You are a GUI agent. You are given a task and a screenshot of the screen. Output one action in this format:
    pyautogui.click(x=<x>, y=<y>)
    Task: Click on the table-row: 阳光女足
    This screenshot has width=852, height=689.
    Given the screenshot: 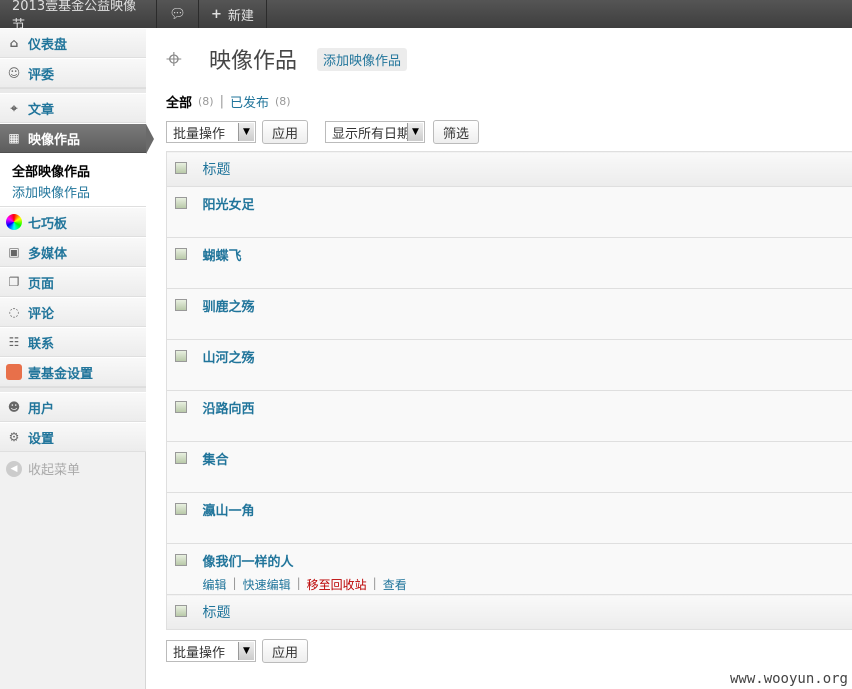 What is the action you would take?
    pyautogui.click(x=509, y=212)
    